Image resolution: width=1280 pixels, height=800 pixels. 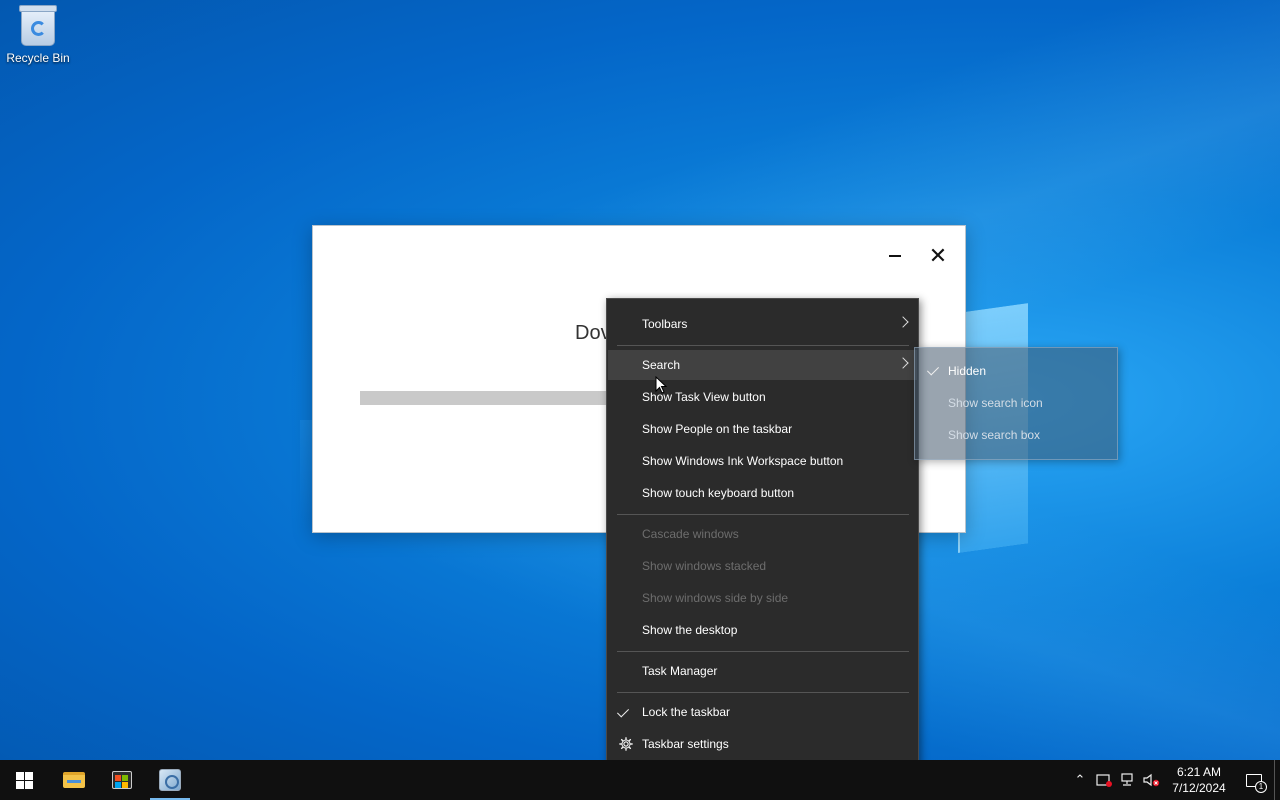 What do you see at coordinates (661, 385) in the screenshot?
I see `mouse-cursor-icon` at bounding box center [661, 385].